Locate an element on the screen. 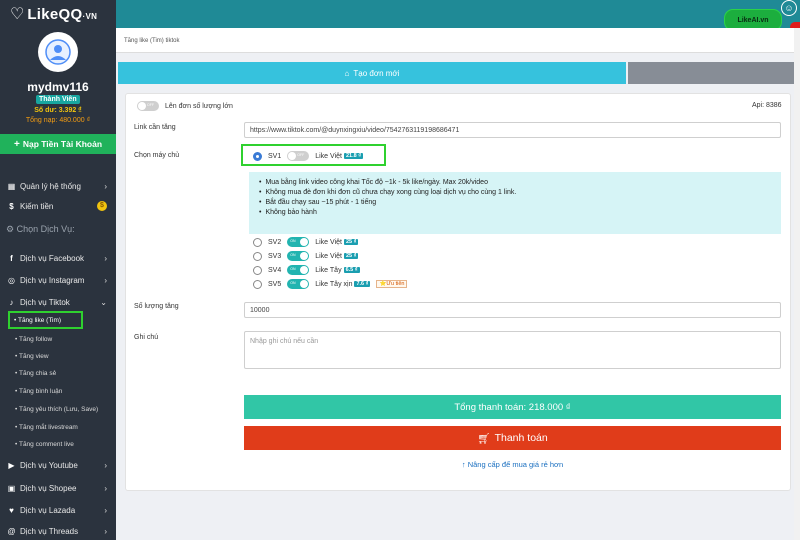 This screenshot has height=540, width=800. priority-badge: ⭐Ưu tiên is located at coordinates (392, 284).